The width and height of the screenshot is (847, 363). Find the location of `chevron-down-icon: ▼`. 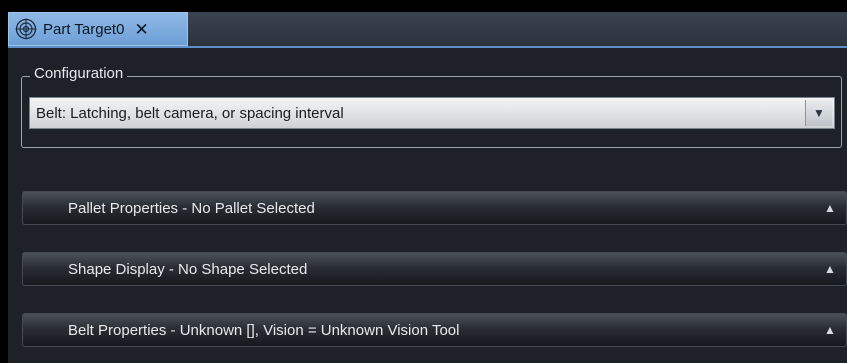

chevron-down-icon: ▼ is located at coordinates (818, 113).